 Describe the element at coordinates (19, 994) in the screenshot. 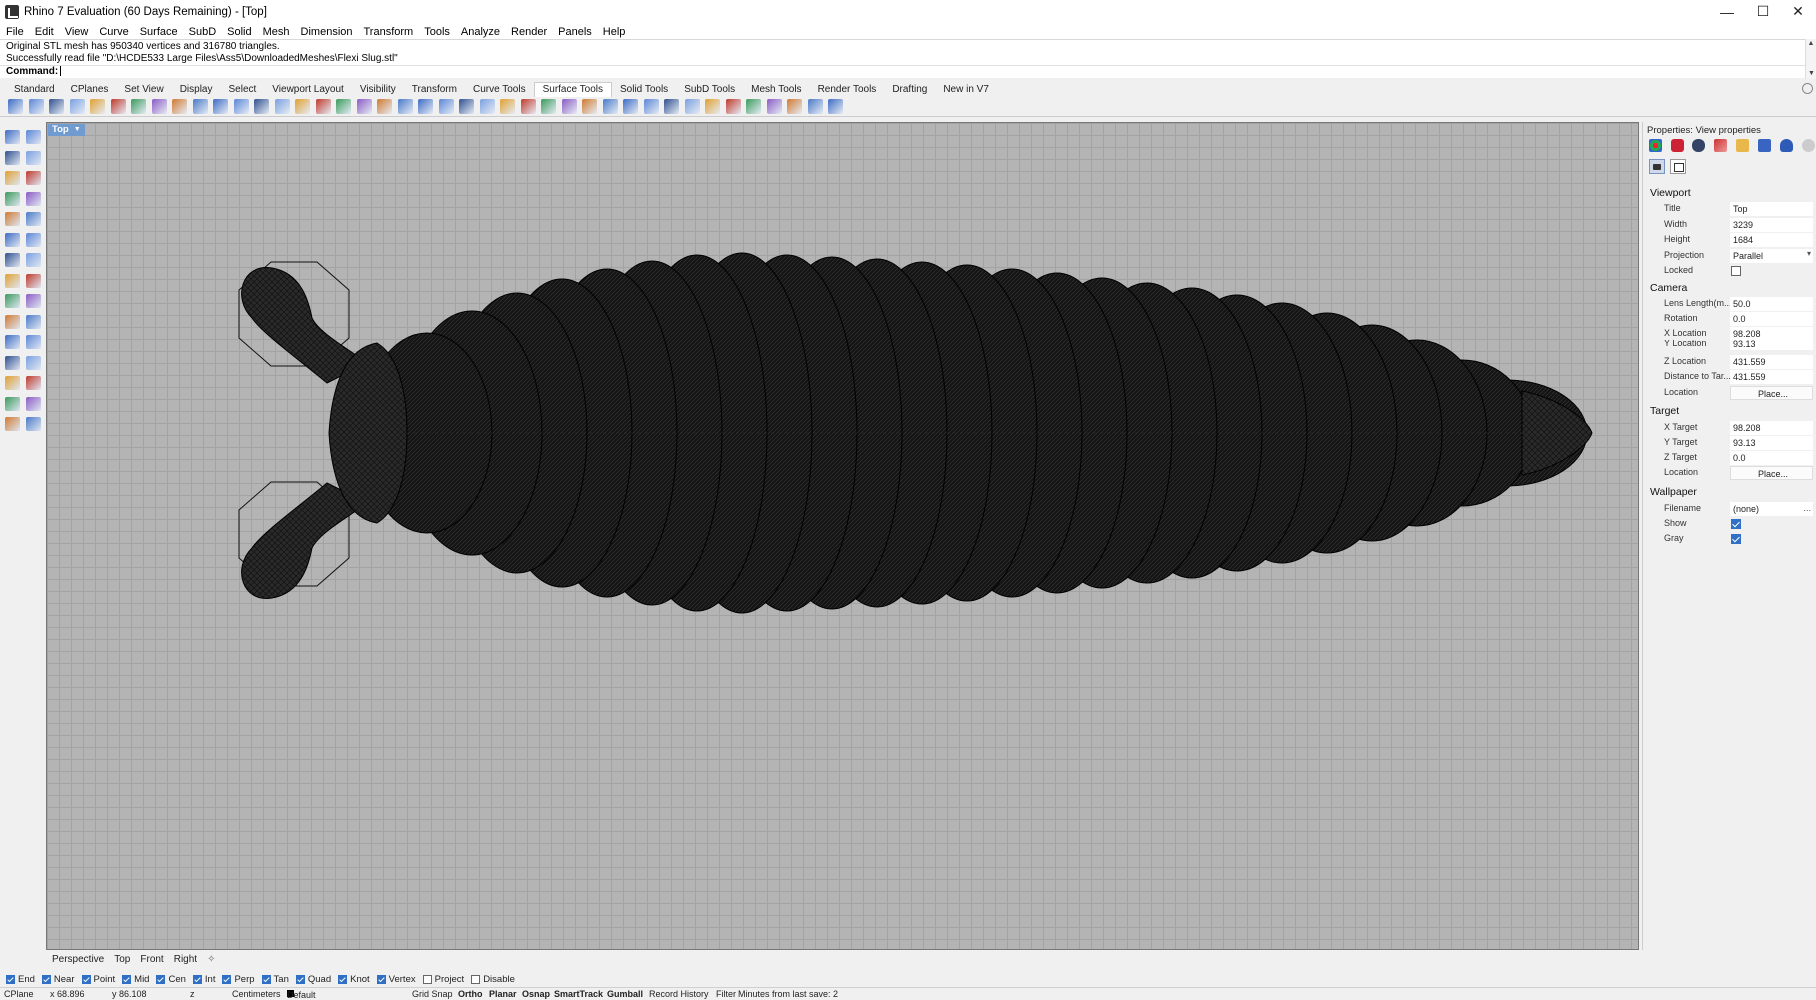

I see `cplane-indicator: CPlane` at that location.